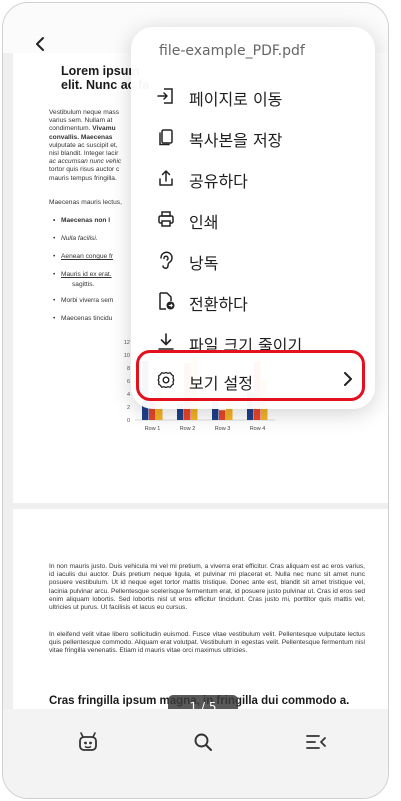 The image size is (401, 801). Describe the element at coordinates (166, 96) in the screenshot. I see `go-to-page-icon` at that location.